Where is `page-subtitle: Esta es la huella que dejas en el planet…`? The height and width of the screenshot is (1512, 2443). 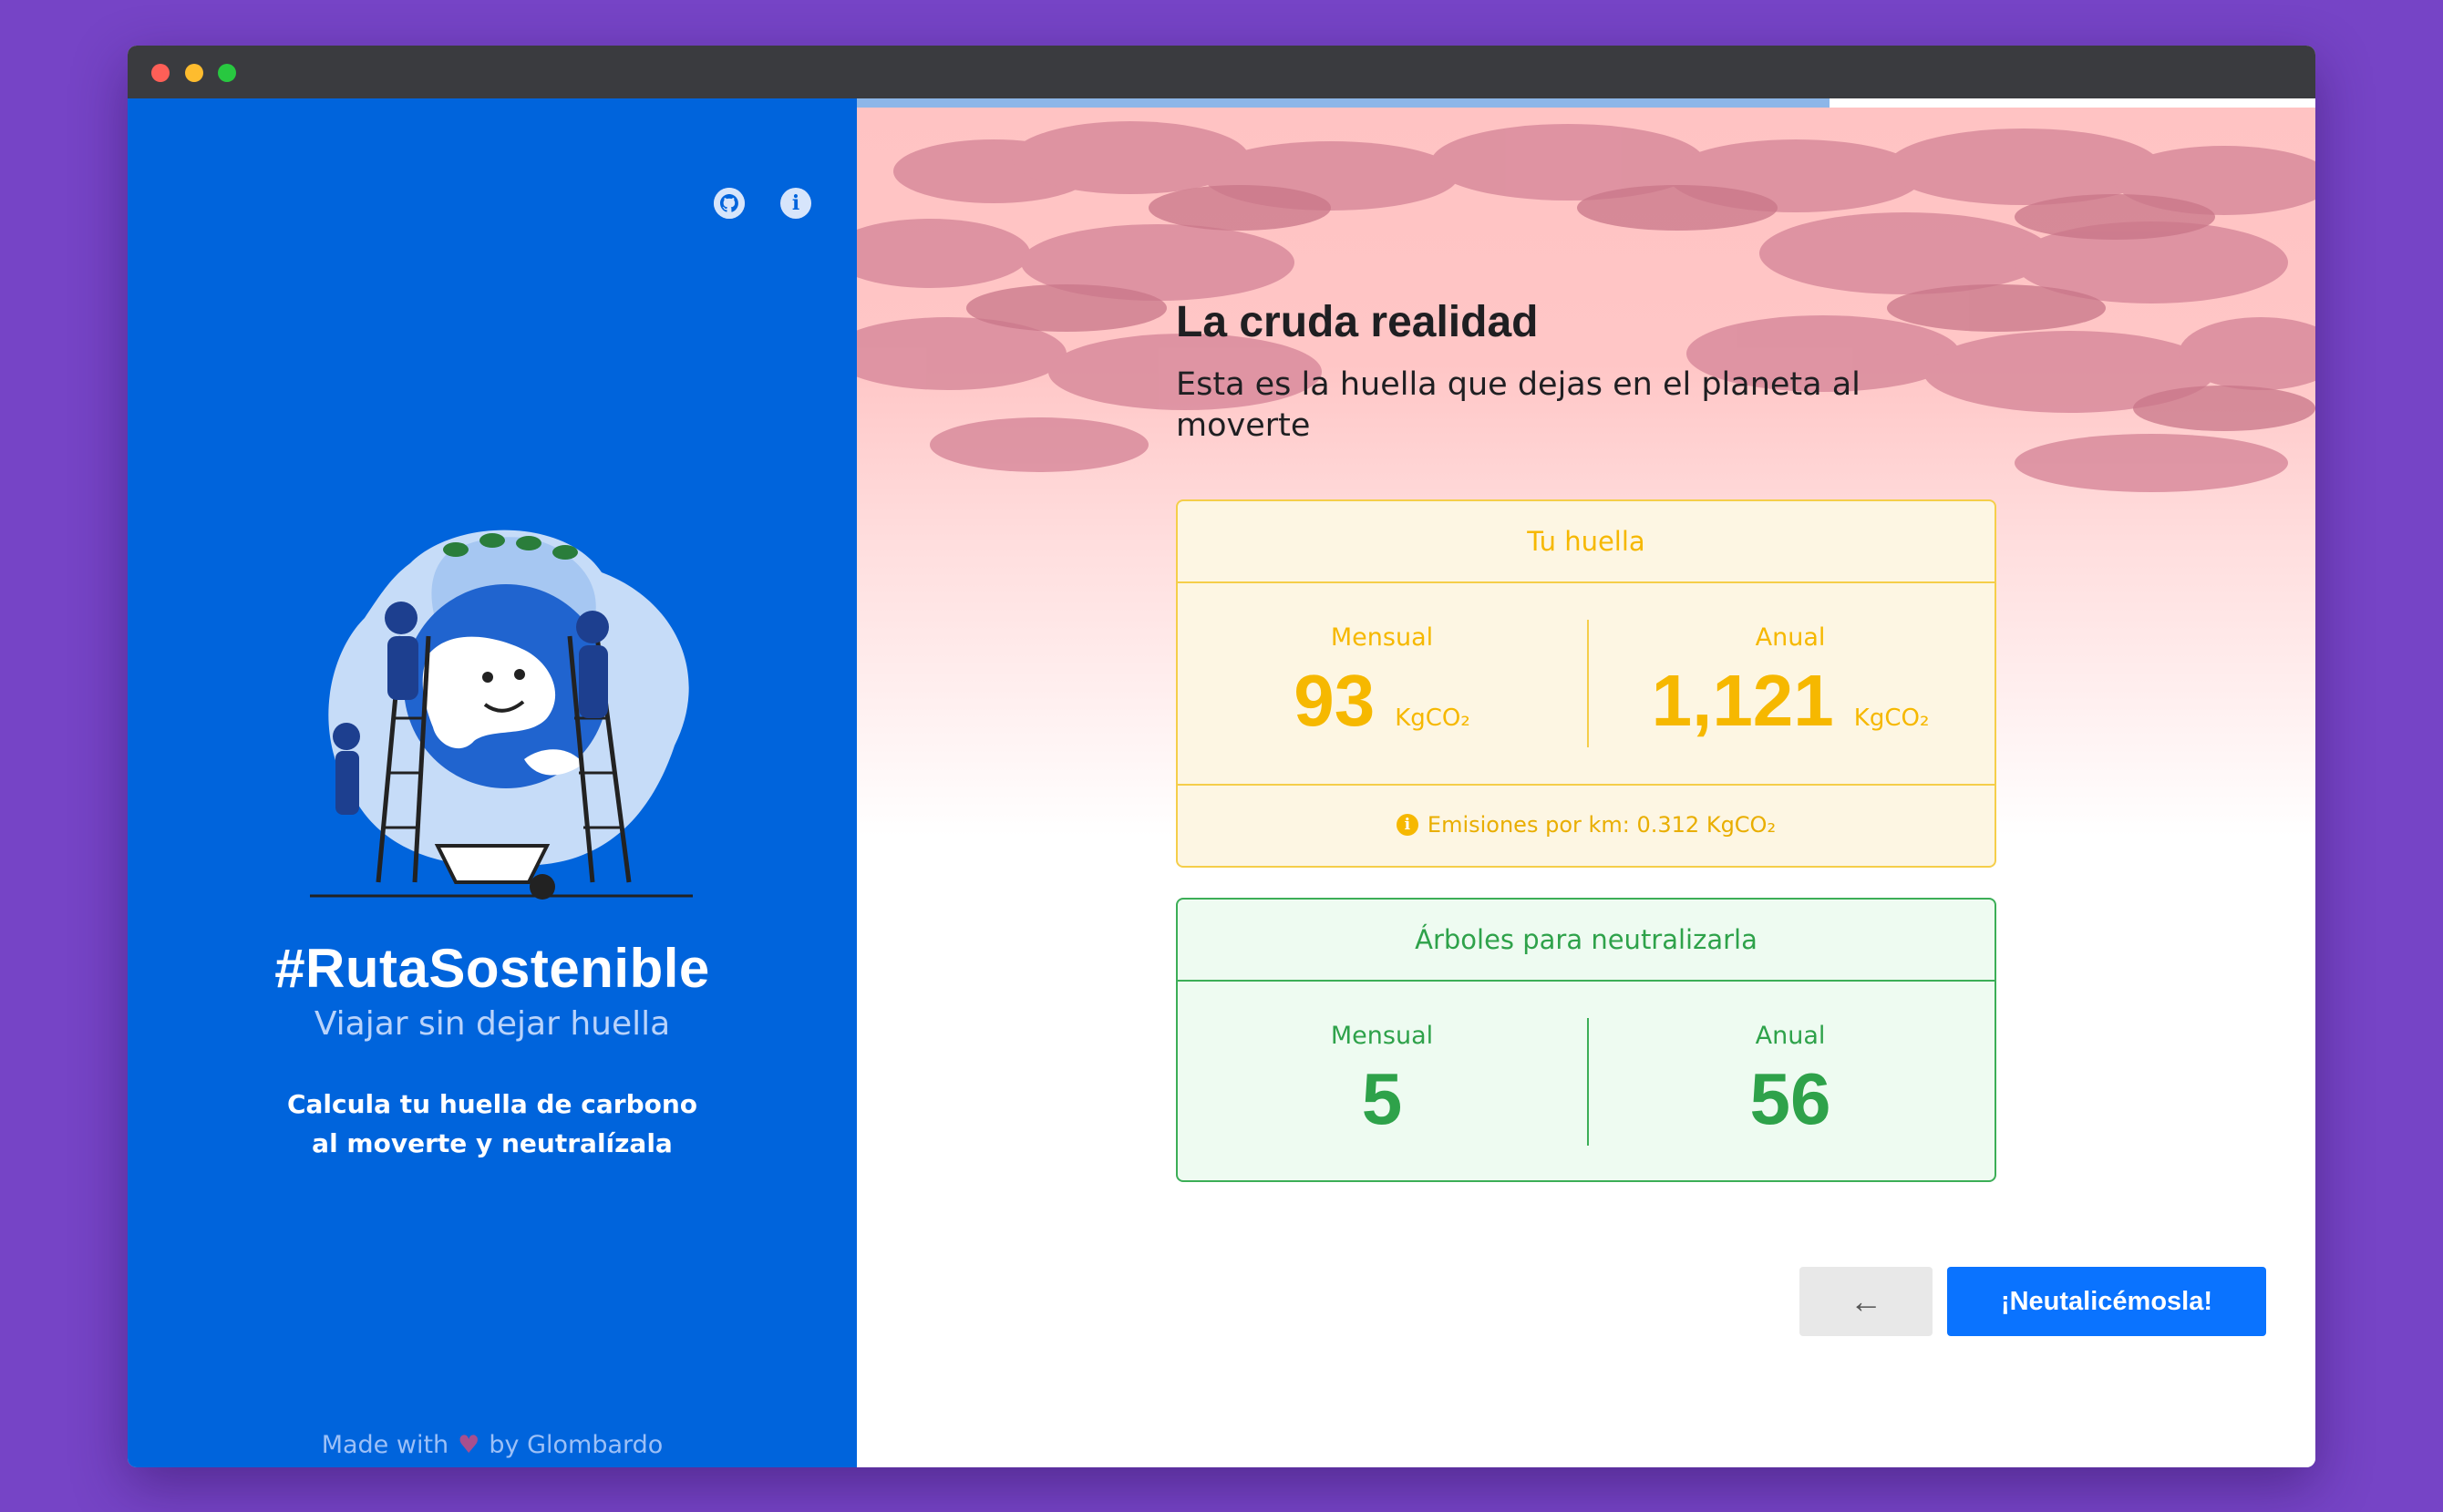 page-subtitle: Esta es la huella que dejas en el planet… is located at coordinates (1518, 405).